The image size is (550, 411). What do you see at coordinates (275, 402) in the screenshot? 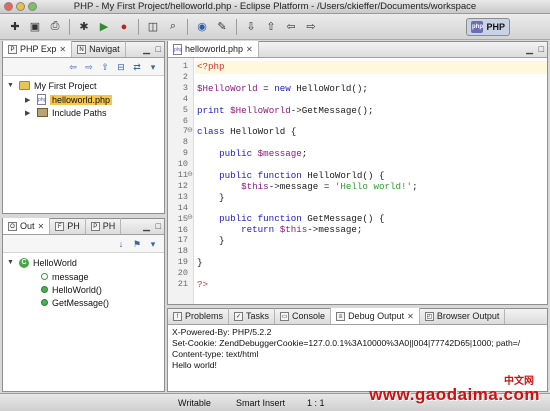
I see `status-bar: Writable Smart Insert 1 : 1` at bounding box center [275, 402].